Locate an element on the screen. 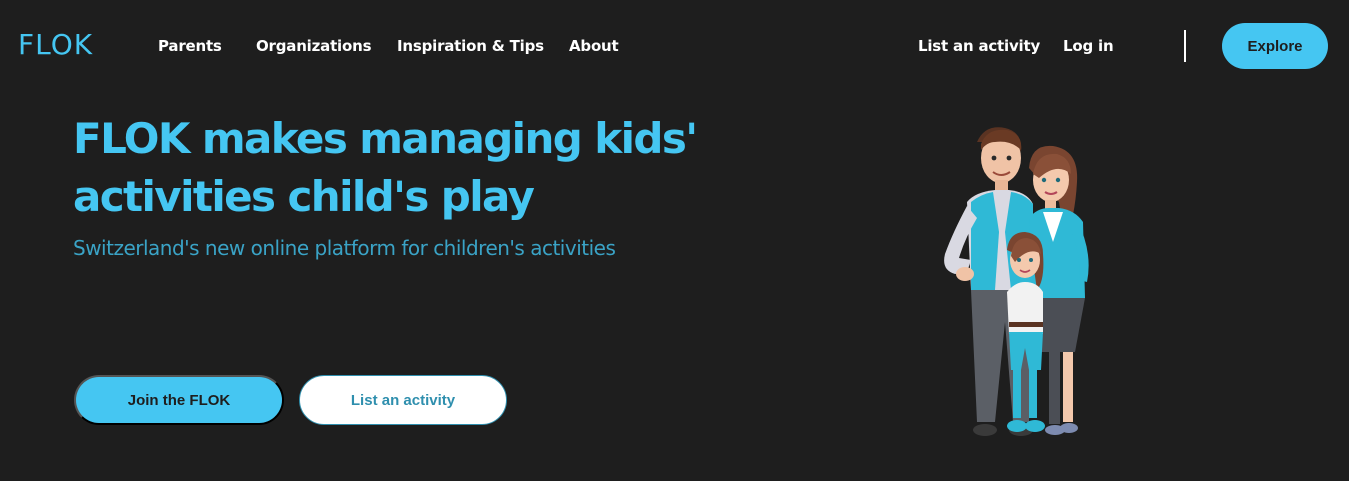 The image size is (1349, 481). list-activity-button: List an activity is located at coordinates (403, 400).